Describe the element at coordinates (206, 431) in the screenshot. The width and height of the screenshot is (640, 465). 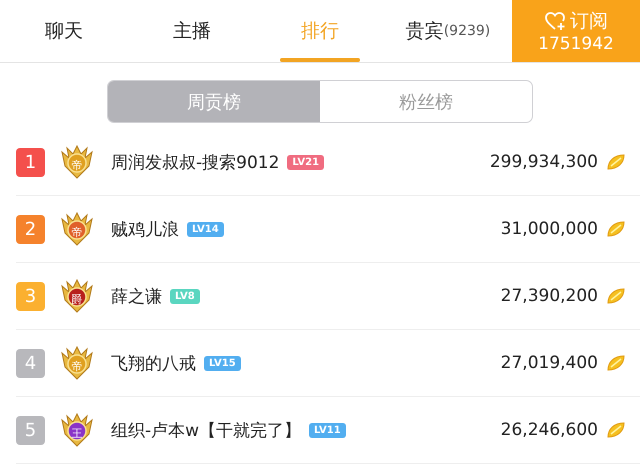
I see `user-name: 组织-卢本w【干就完了】` at that location.